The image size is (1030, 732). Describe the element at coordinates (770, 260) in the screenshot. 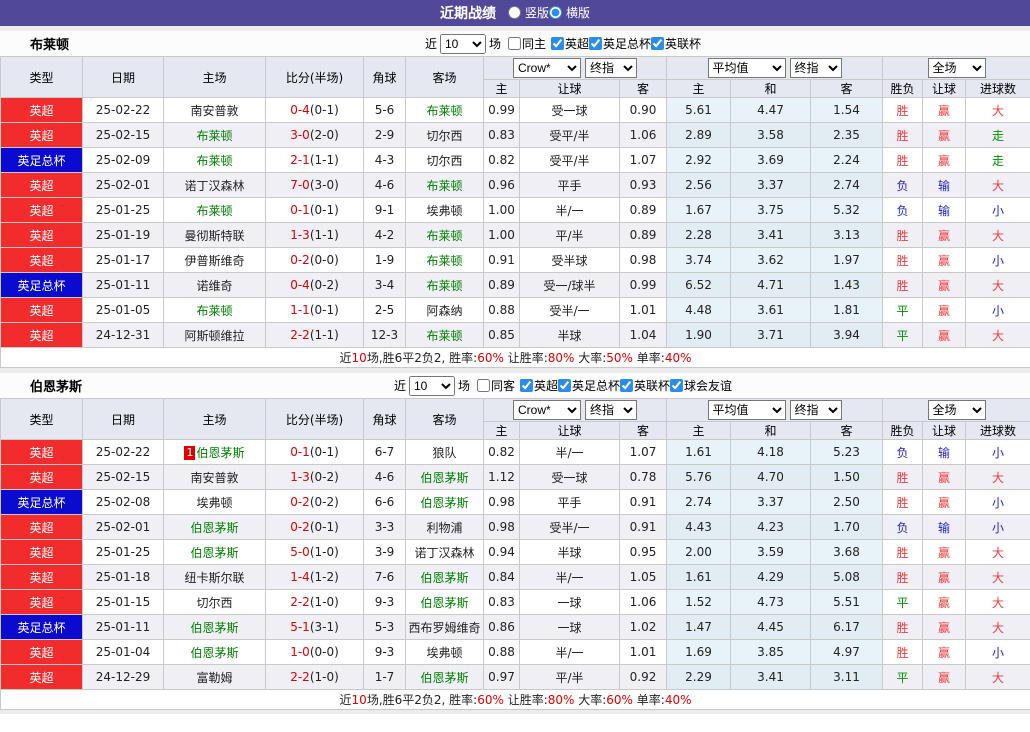

I see `avg-draw: 3.62` at that location.